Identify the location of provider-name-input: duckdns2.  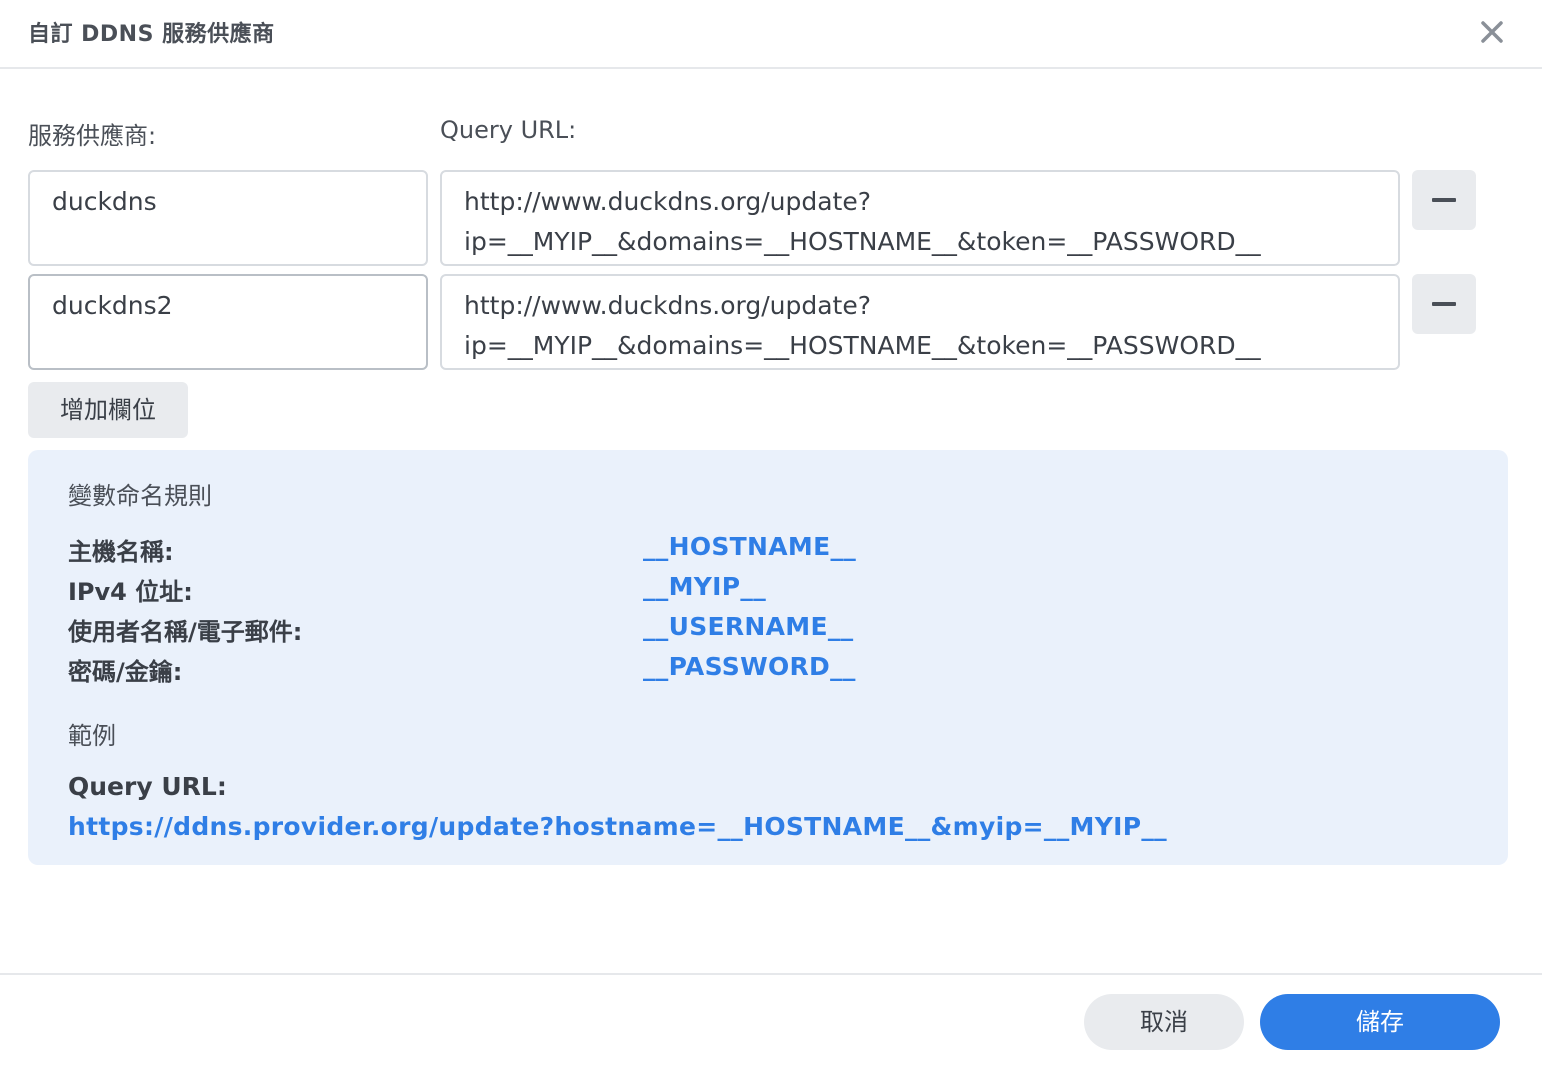
(228, 322).